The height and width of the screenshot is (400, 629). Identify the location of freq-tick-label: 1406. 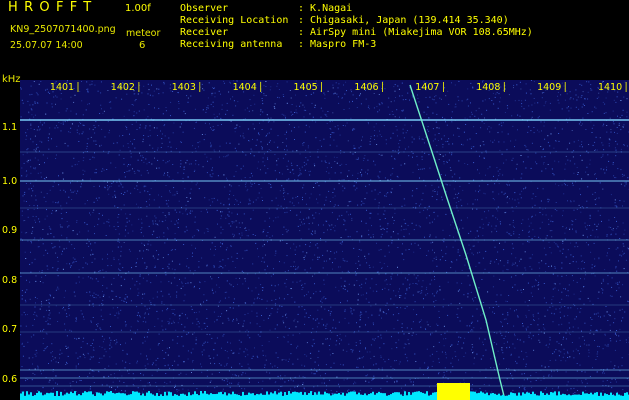
(366, 87).